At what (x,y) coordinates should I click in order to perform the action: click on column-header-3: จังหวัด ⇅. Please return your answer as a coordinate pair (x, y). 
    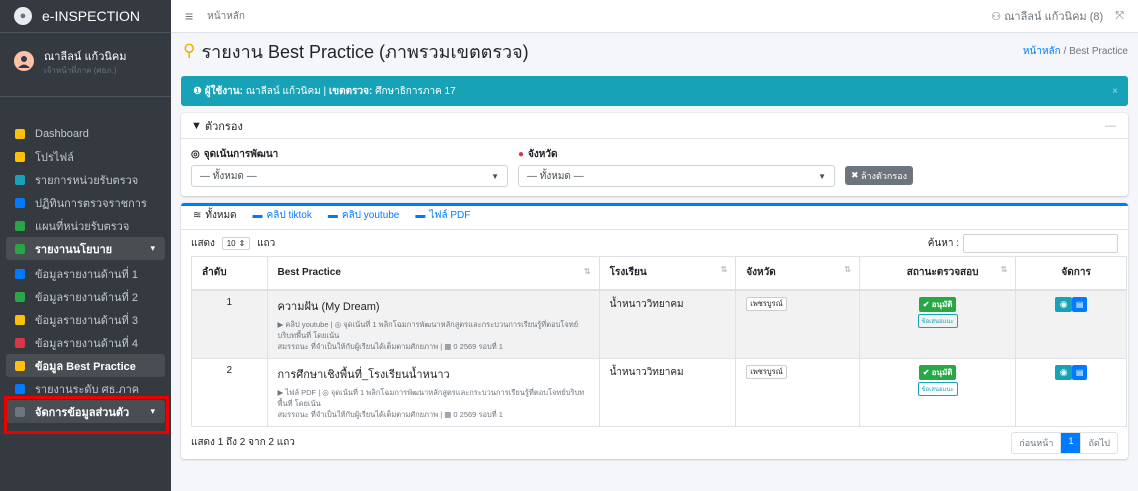
    Looking at the image, I should click on (797, 273).